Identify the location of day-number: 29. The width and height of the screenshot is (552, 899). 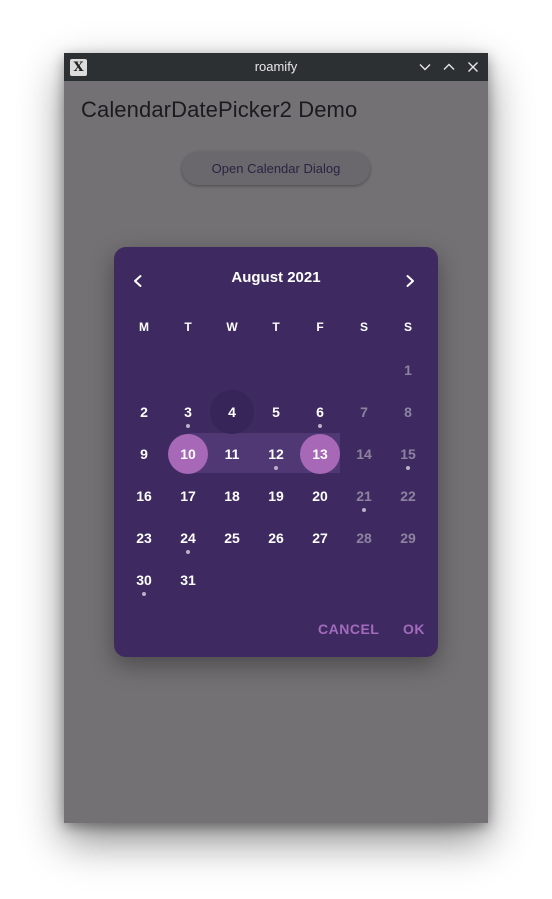
(408, 538).